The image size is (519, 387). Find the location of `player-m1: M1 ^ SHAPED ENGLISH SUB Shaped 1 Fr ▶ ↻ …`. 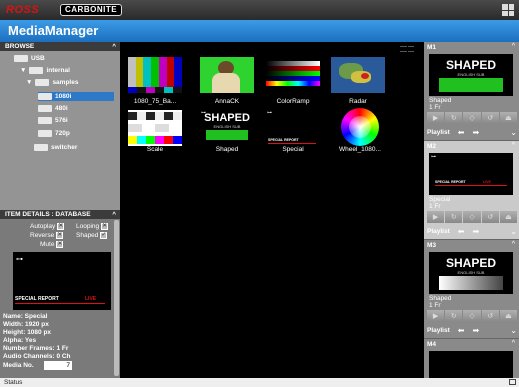

player-m1: M1 ^ SHAPED ENGLISH SUB Shaped 1 Fr ▶ ↻ … is located at coordinates (471, 91).